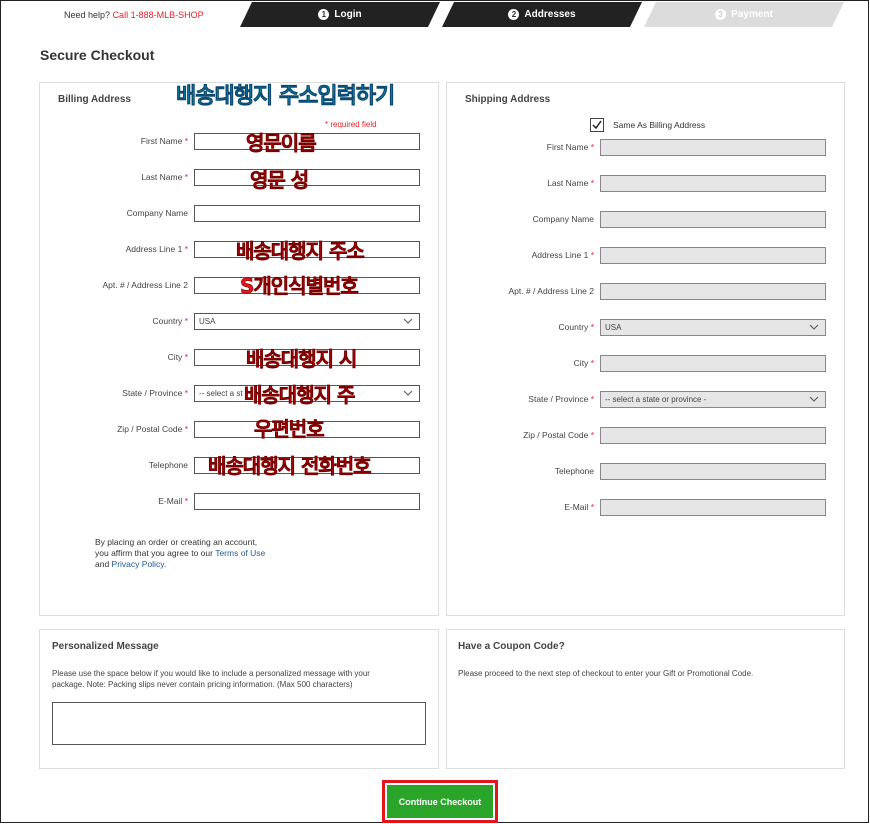 The width and height of the screenshot is (870, 824). Describe the element at coordinates (570, 183) in the screenshot. I see `shipping-label-1: Last Name *` at that location.